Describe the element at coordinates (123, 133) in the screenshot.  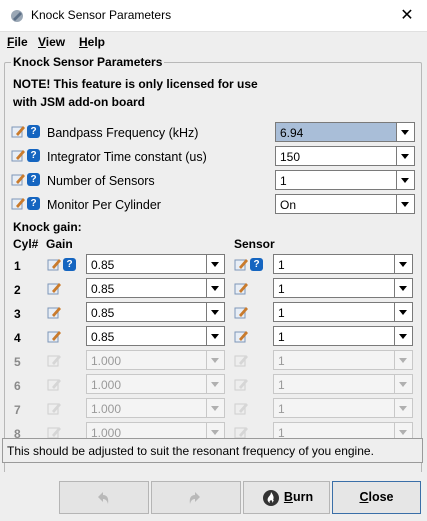
I see `param-label-bandpass: Bandpass Frequency (kHz)` at that location.